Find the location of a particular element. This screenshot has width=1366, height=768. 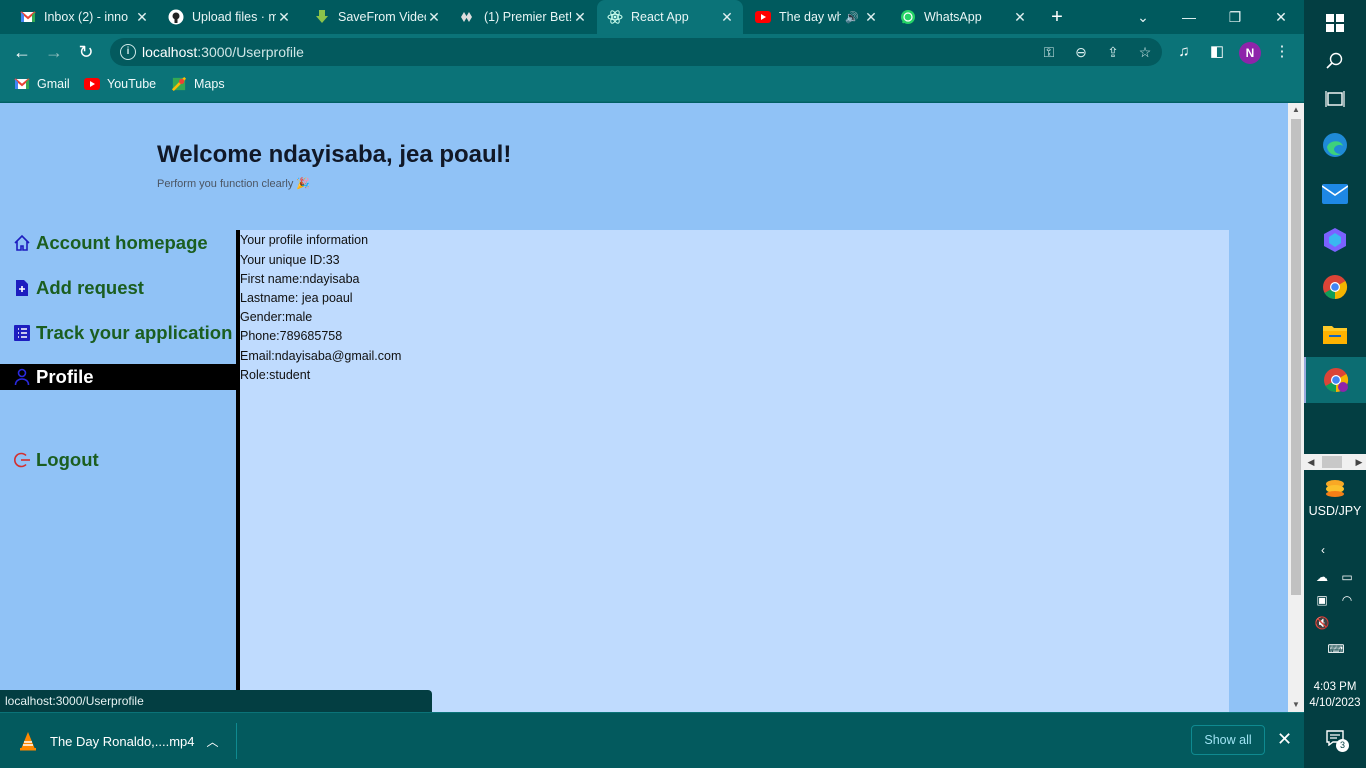

nav-logout: Logout is located at coordinates (118, 460).